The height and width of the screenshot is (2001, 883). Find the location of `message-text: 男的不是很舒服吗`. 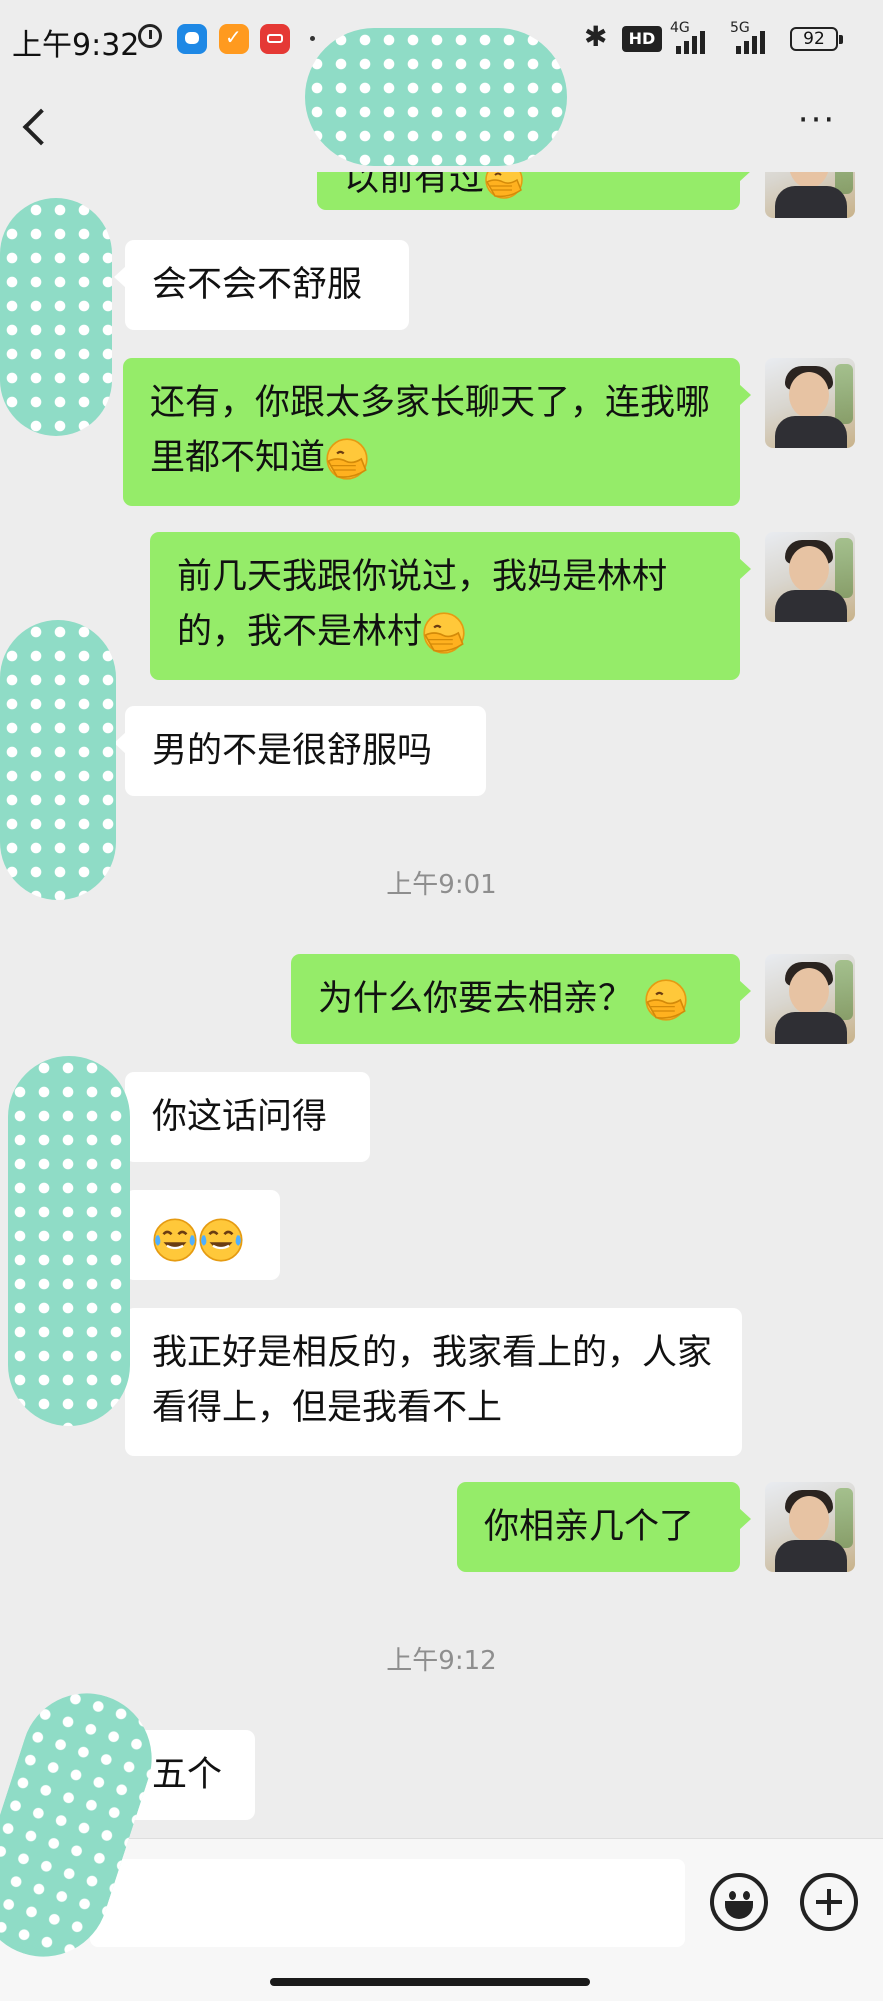

message-text: 男的不是很舒服吗 is located at coordinates (292, 751).